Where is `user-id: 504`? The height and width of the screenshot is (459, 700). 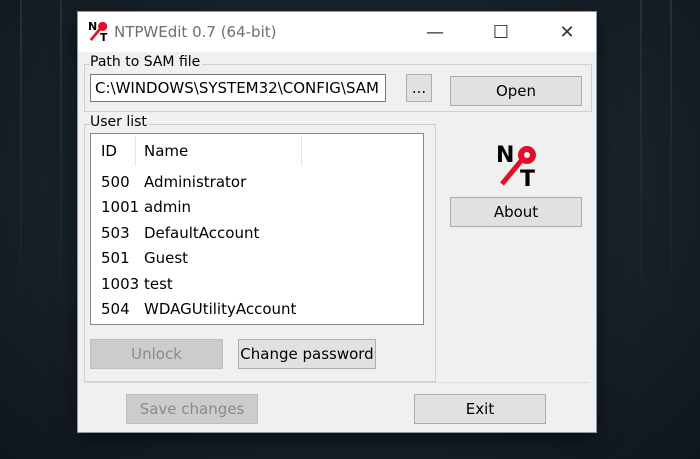 user-id: 504 is located at coordinates (115, 309).